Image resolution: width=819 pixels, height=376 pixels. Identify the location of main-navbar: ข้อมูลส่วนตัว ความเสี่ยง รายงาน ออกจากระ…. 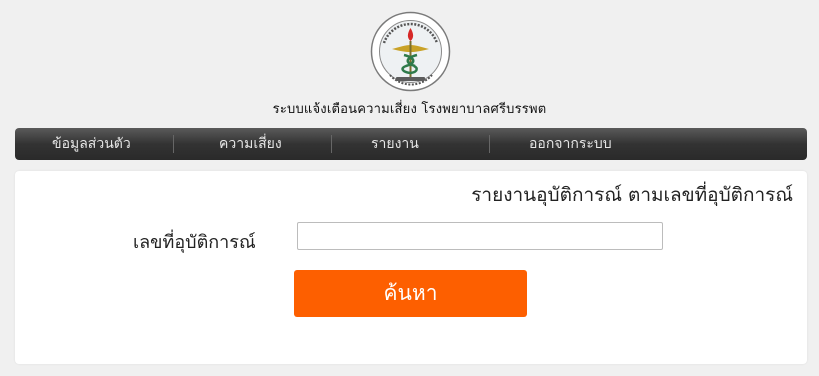
(411, 144).